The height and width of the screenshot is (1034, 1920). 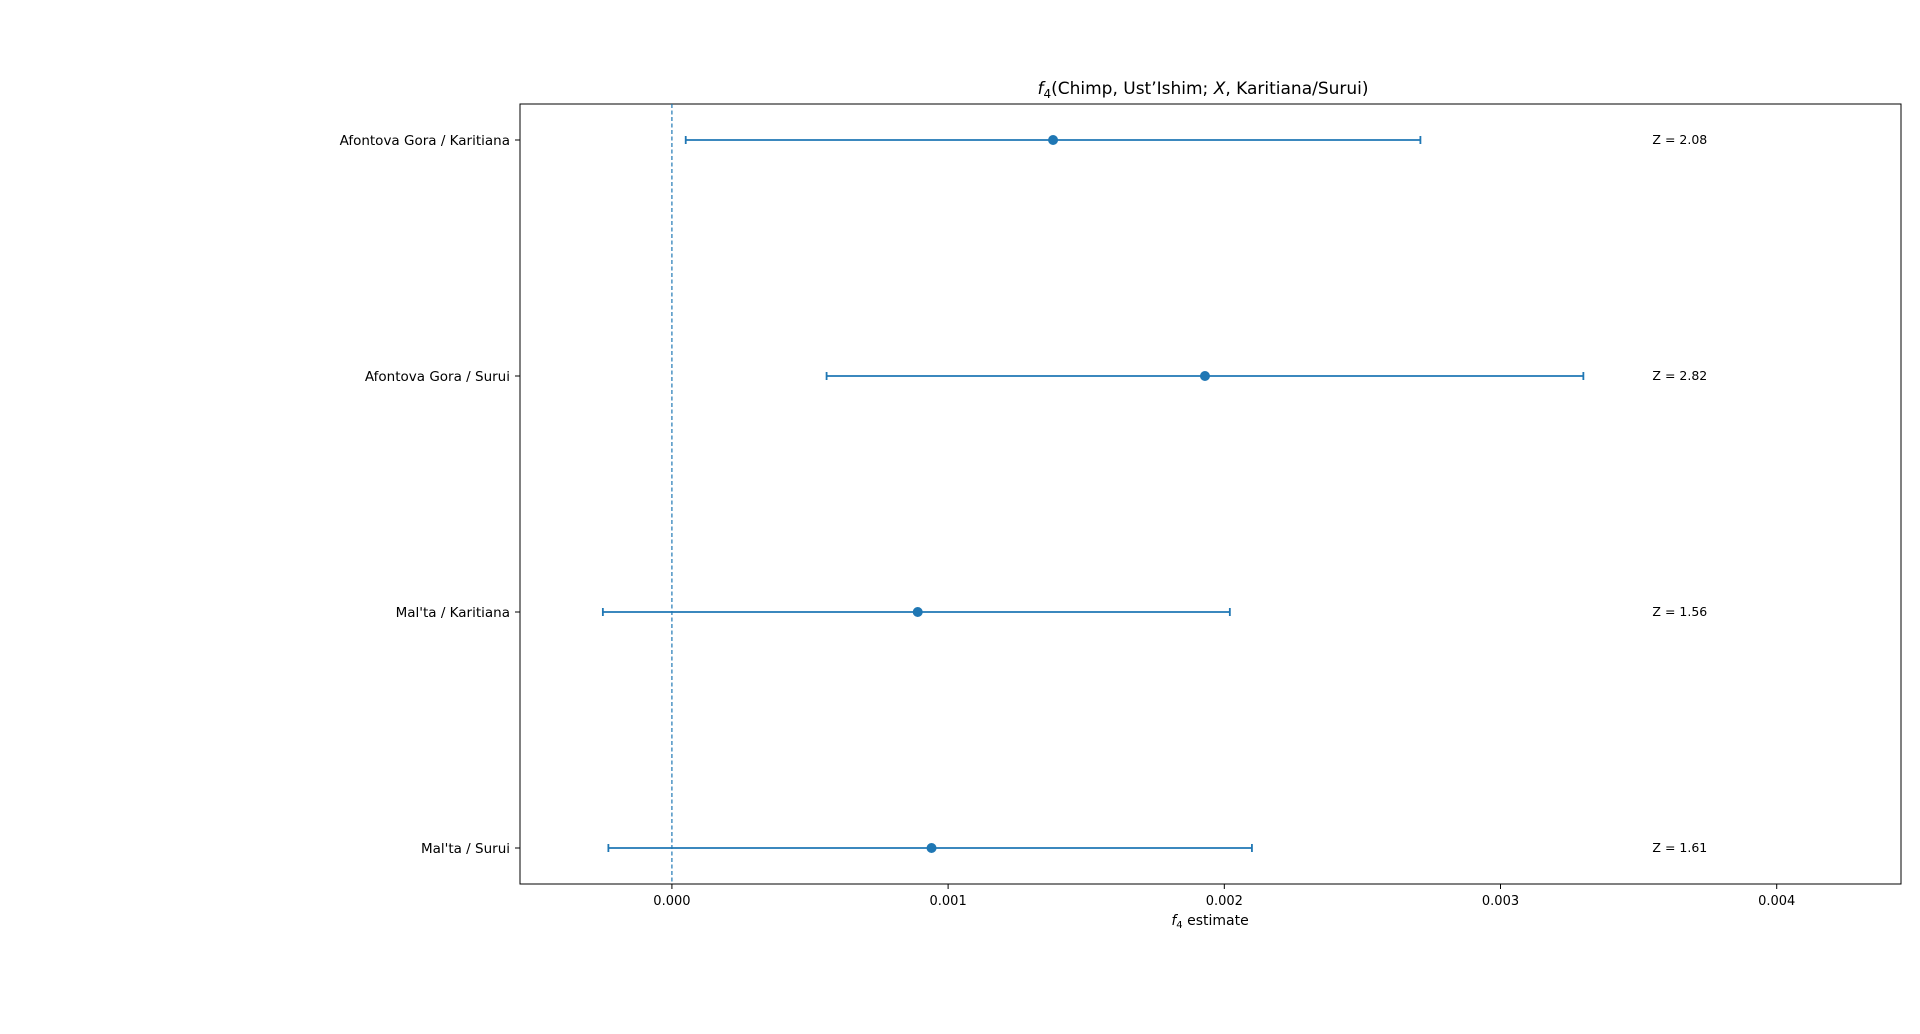 I want to click on category-label: Afontova Gora / Karitiana, so click(x=425, y=141).